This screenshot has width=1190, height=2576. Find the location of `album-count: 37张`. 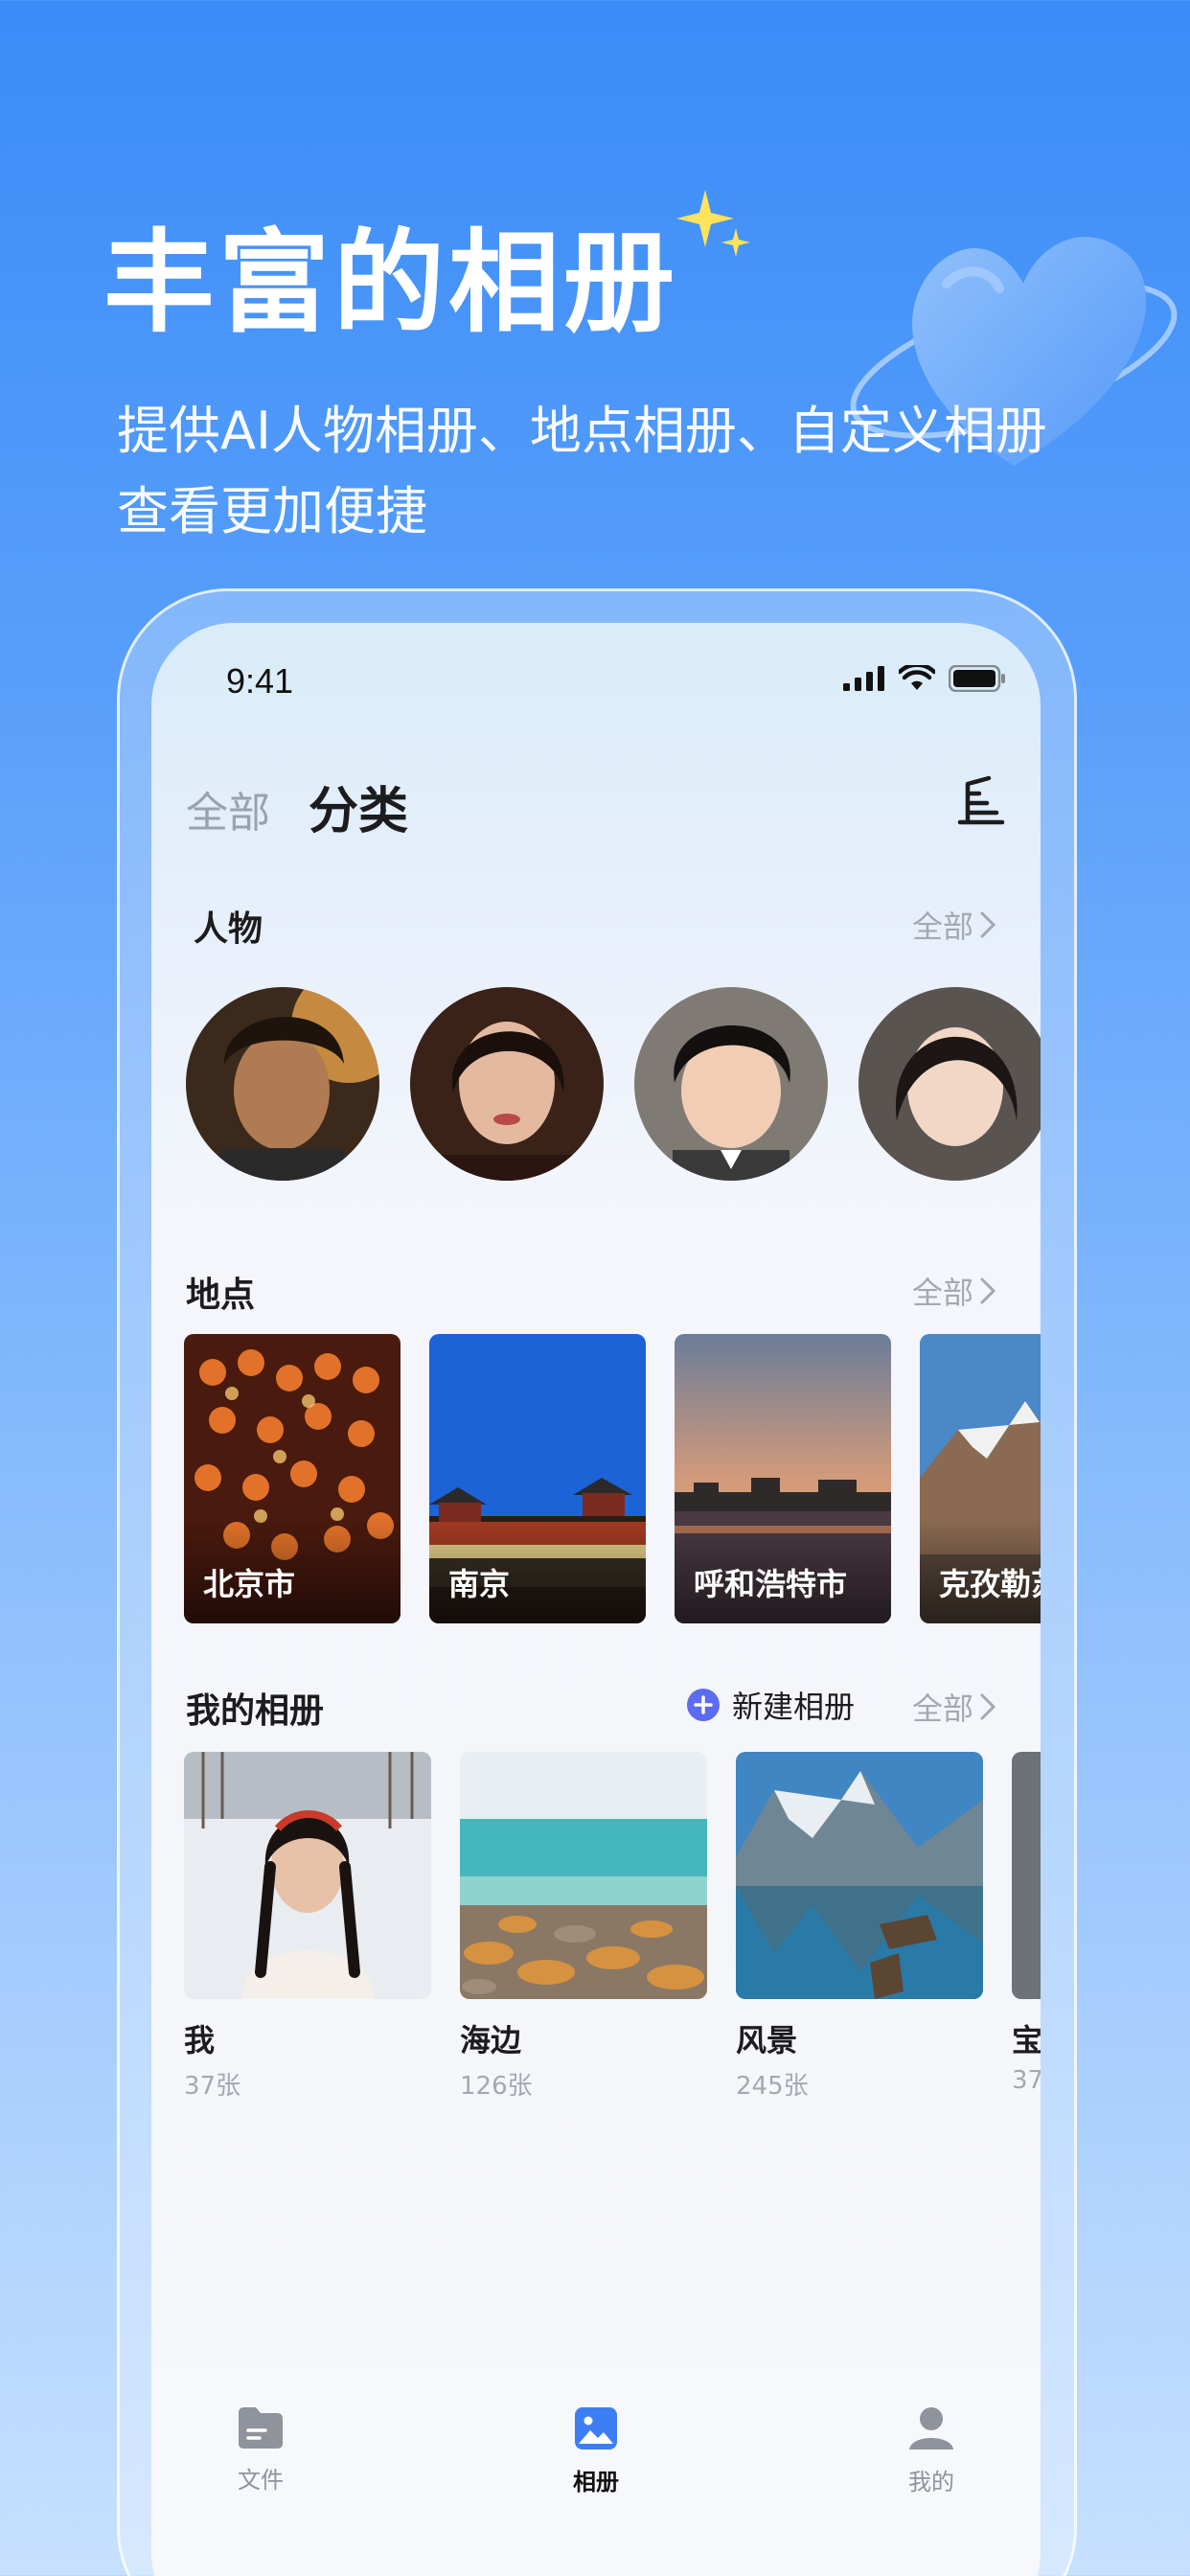

album-count: 37张 is located at coordinates (213, 2087).